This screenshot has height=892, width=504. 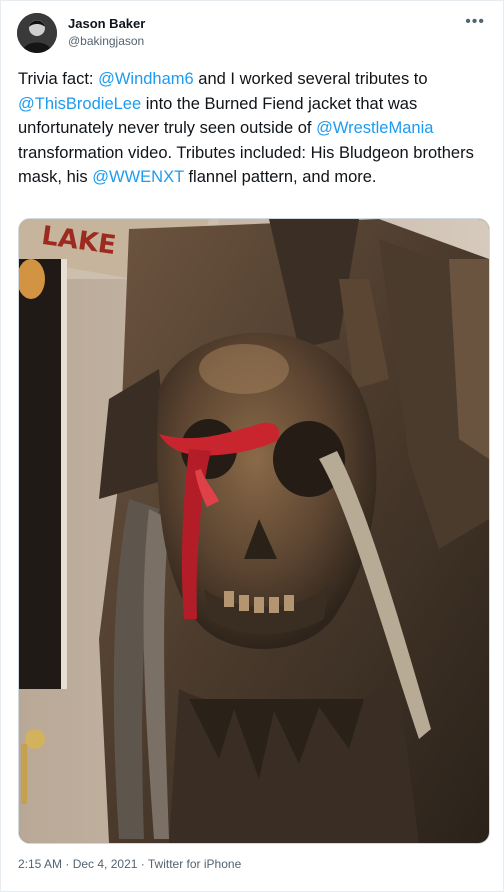 What do you see at coordinates (106, 41) in the screenshot?
I see `author-handle: @bakingjason` at bounding box center [106, 41].